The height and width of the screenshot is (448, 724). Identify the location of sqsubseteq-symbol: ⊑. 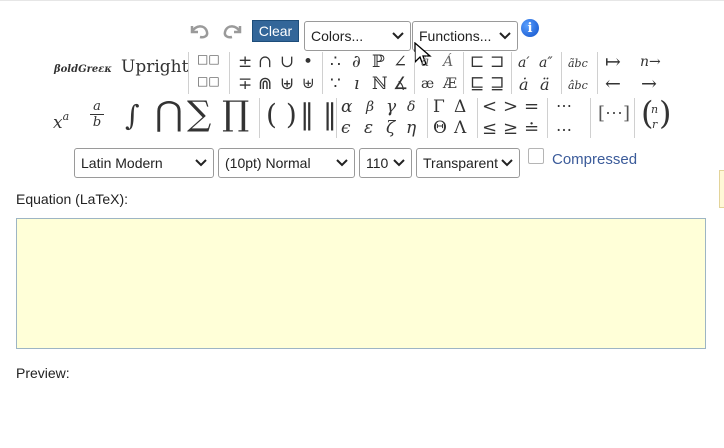
(477, 84).